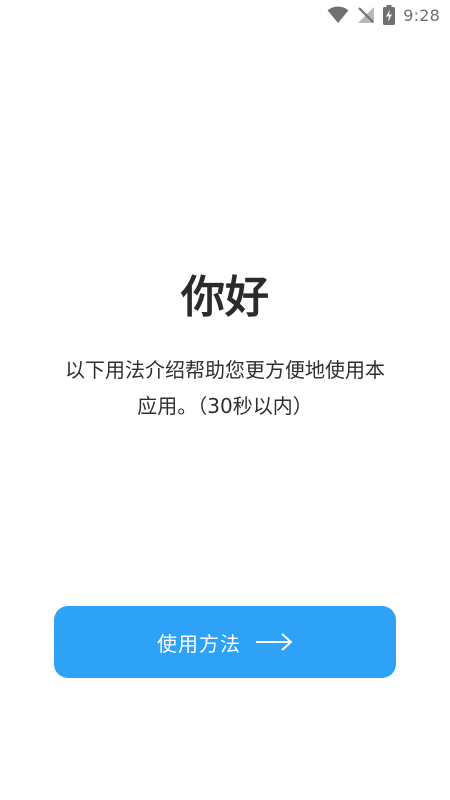 Image resolution: width=450 pixels, height=800 pixels. Describe the element at coordinates (274, 642) in the screenshot. I see `arrow-right-icon` at that location.